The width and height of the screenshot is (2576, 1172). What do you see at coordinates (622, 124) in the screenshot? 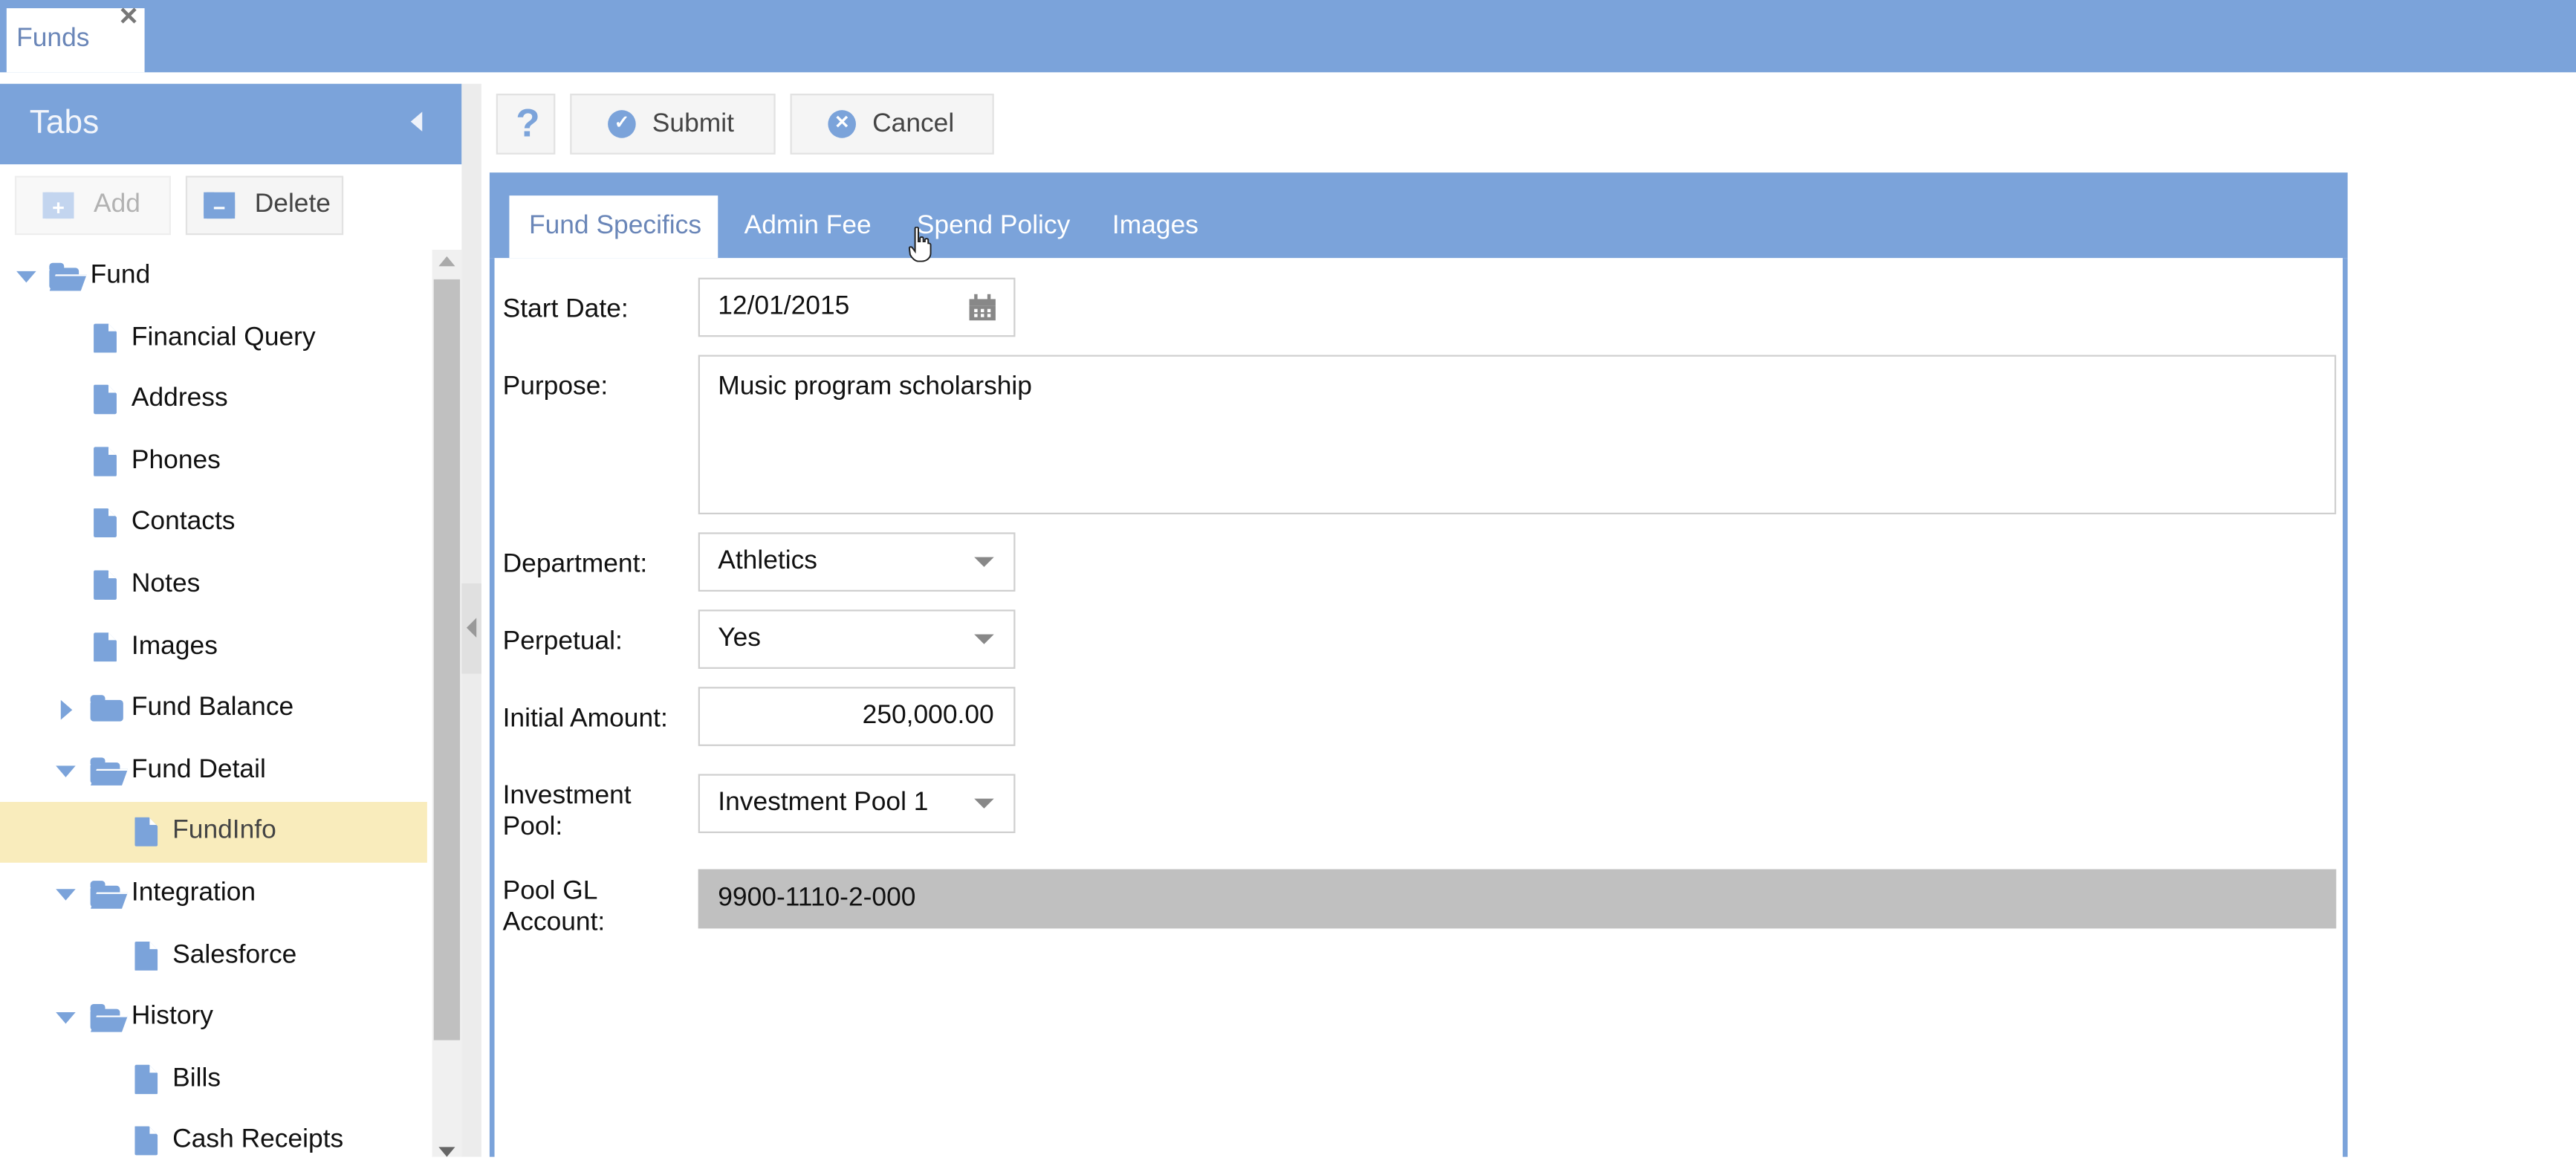
I see `check-circle-icon: ✓` at bounding box center [622, 124].